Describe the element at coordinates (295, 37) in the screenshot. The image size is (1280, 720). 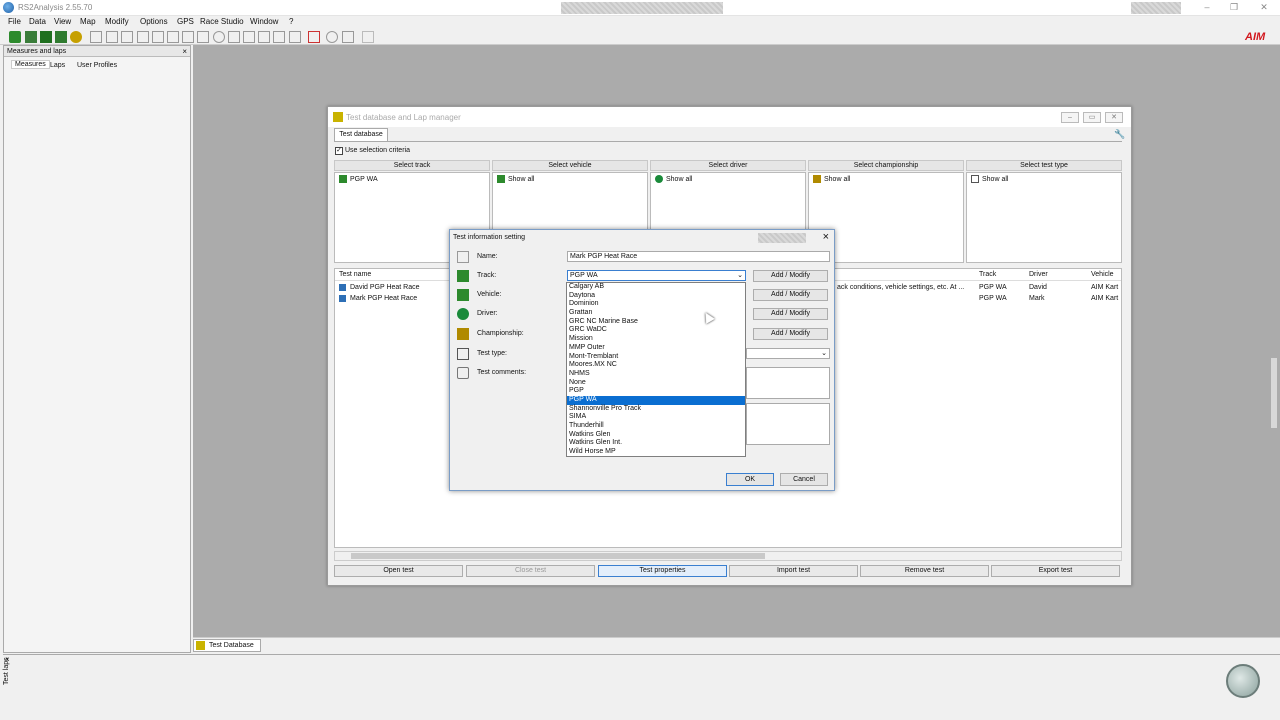
I see `arrow-icon` at that location.